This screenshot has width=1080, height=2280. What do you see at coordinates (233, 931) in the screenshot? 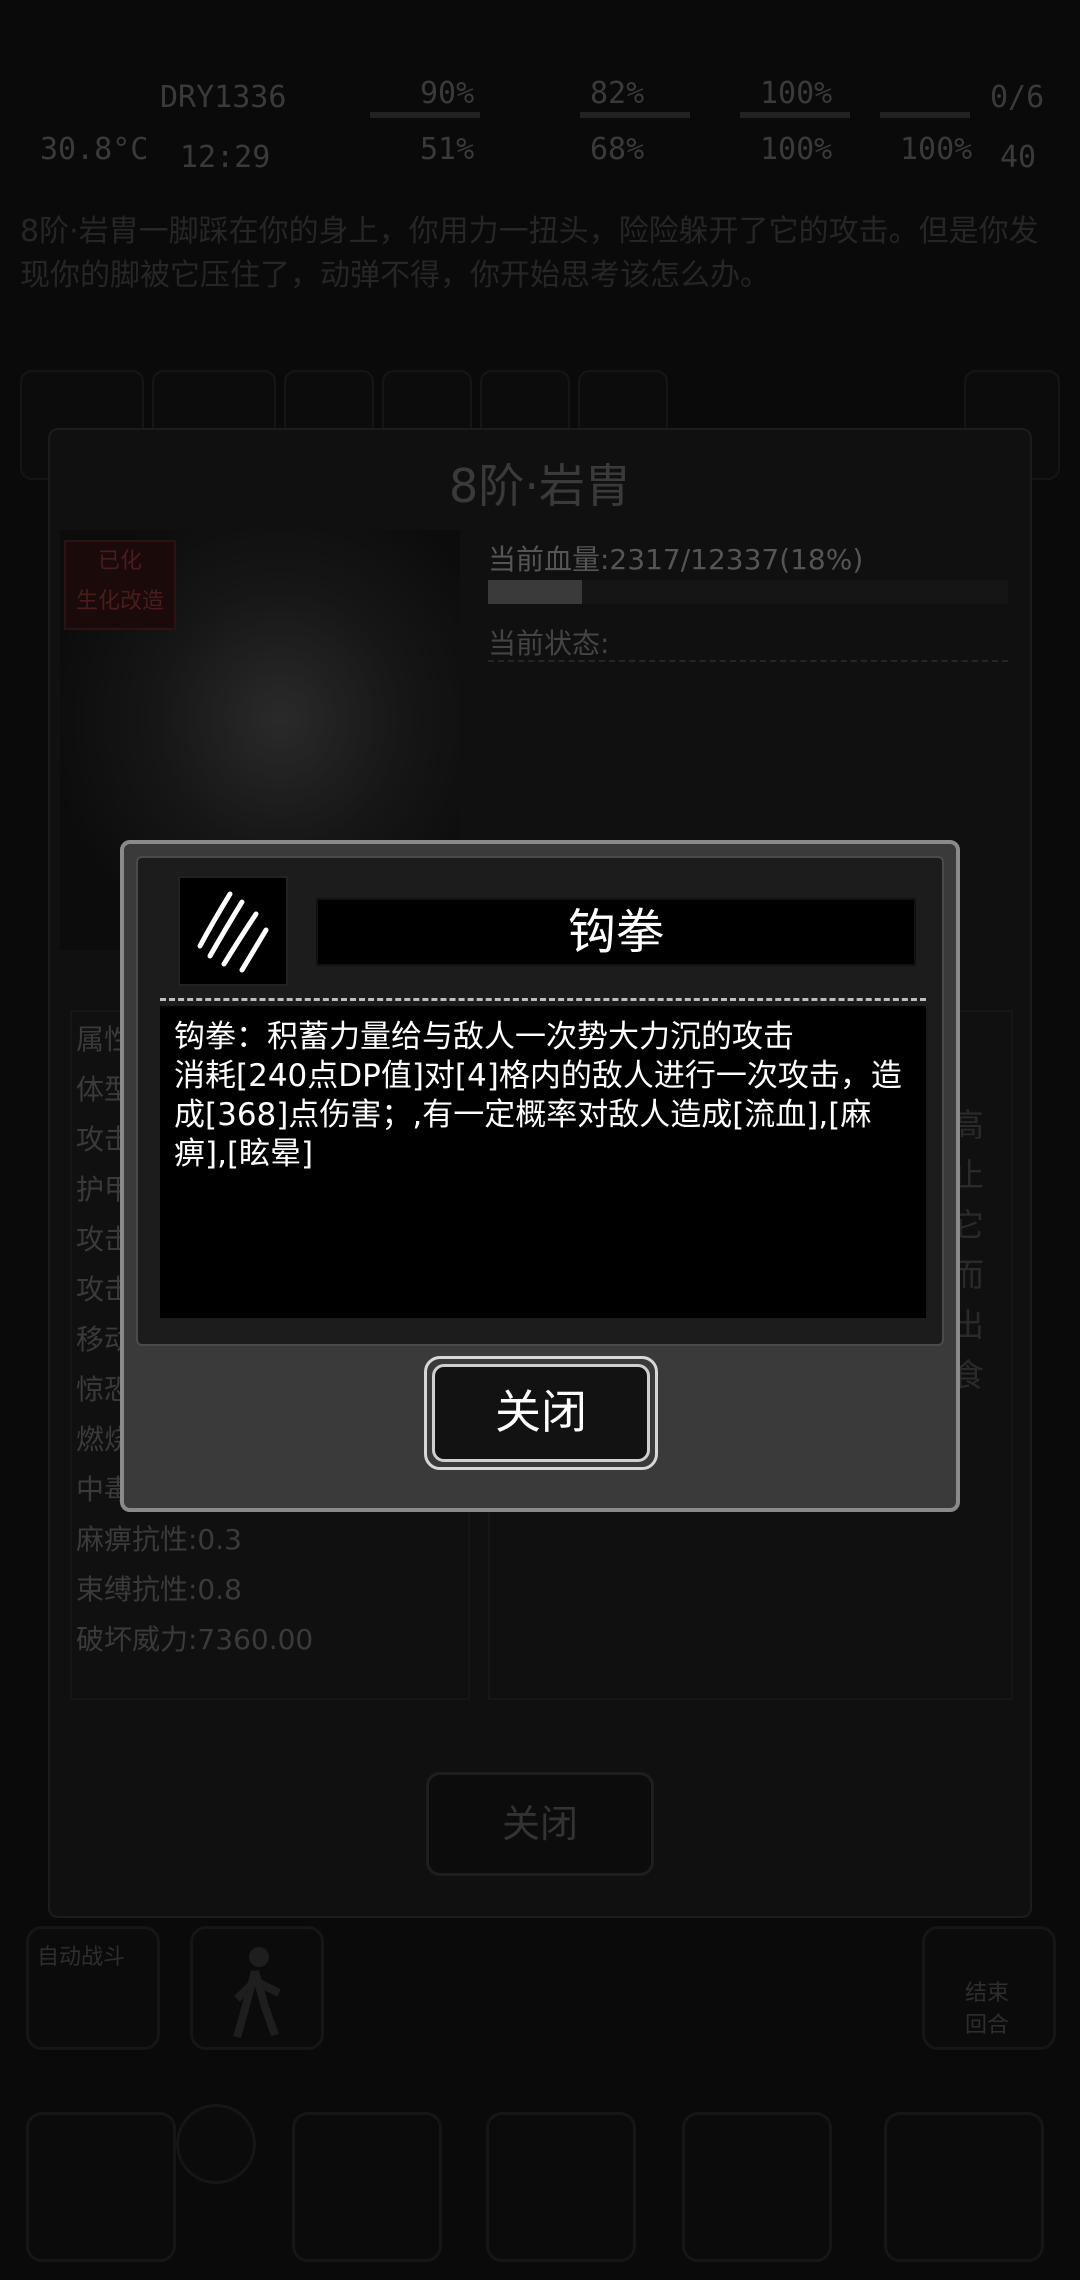
I see `claw-scratch-icon` at bounding box center [233, 931].